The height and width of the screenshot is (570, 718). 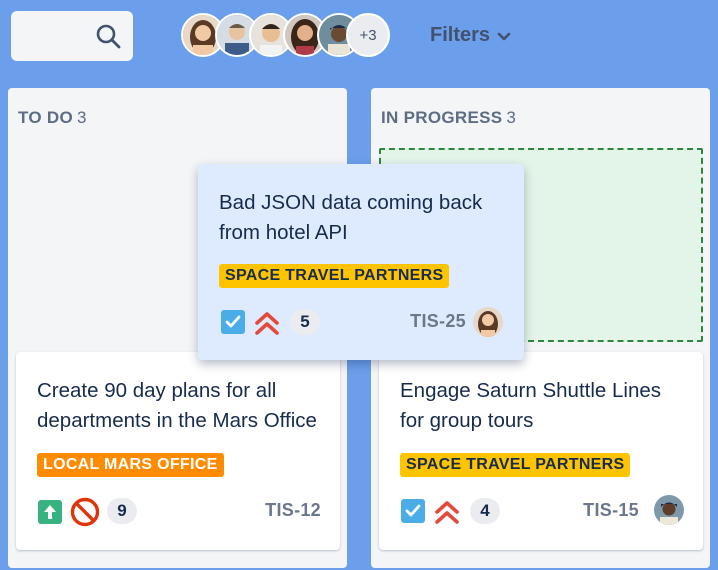 What do you see at coordinates (85, 514) in the screenshot?
I see `blocker-icon` at bounding box center [85, 514].